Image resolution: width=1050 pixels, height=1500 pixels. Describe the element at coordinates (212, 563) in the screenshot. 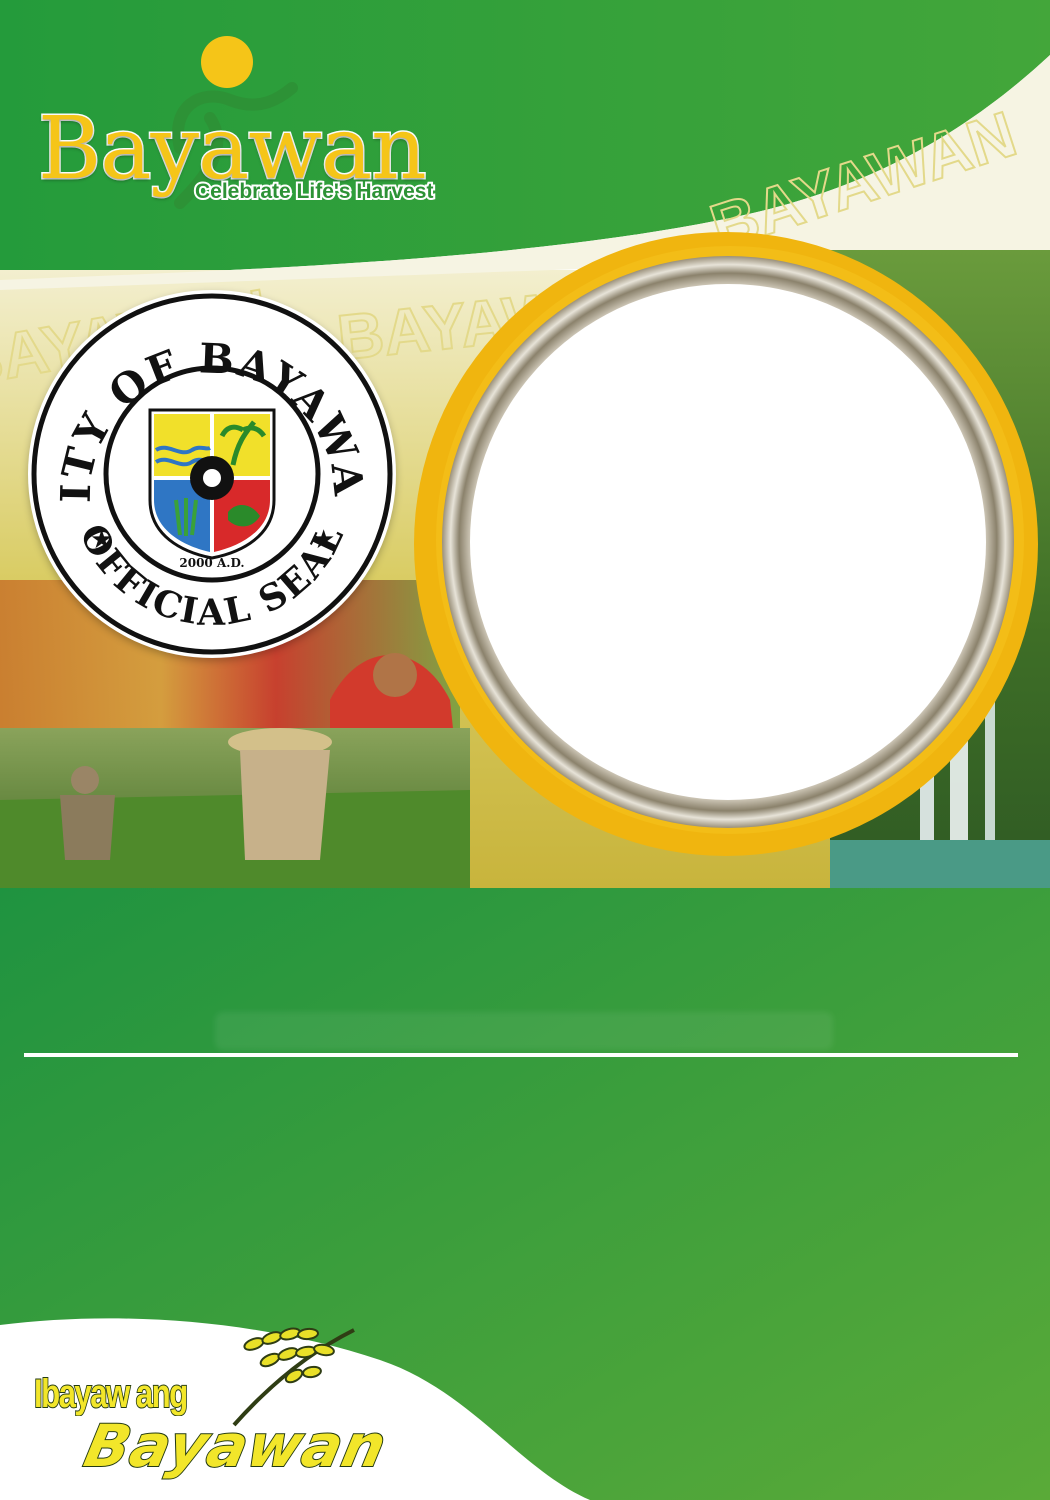

I see `seal-year: 2000 A.D.` at that location.